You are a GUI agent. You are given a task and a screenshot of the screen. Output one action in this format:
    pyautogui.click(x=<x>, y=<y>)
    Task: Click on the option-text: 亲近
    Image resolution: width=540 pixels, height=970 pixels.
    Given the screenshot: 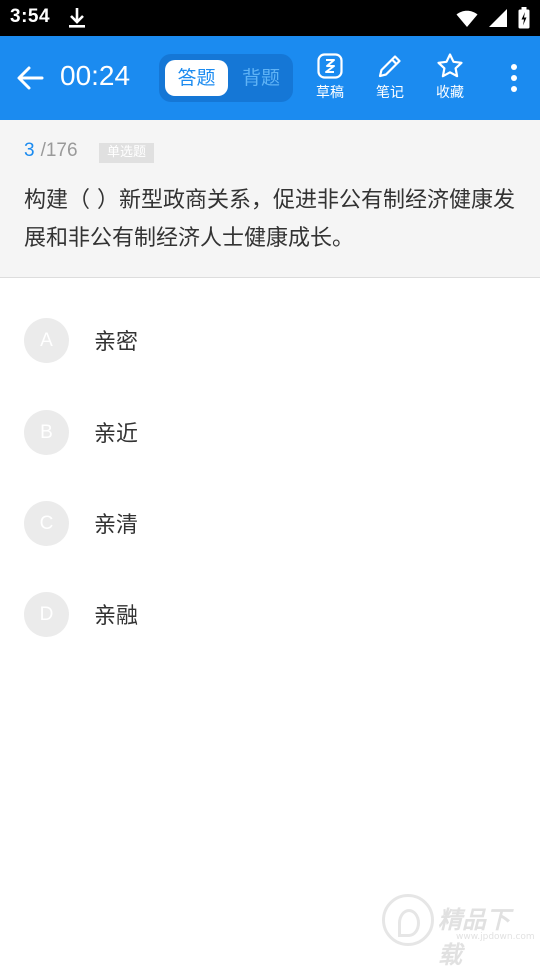 What is the action you would take?
    pyautogui.click(x=116, y=432)
    